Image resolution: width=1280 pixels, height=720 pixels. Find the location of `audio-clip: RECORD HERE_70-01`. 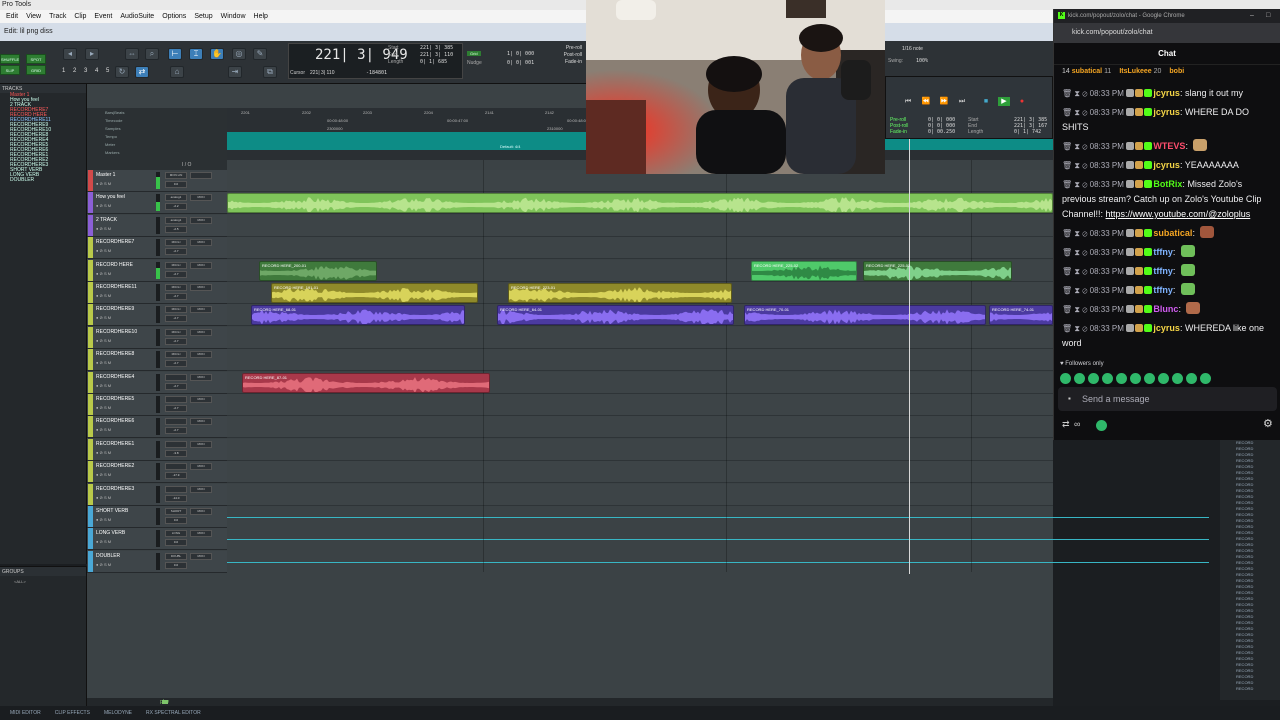

audio-clip: RECORD HERE_70-01 is located at coordinates (865, 315).